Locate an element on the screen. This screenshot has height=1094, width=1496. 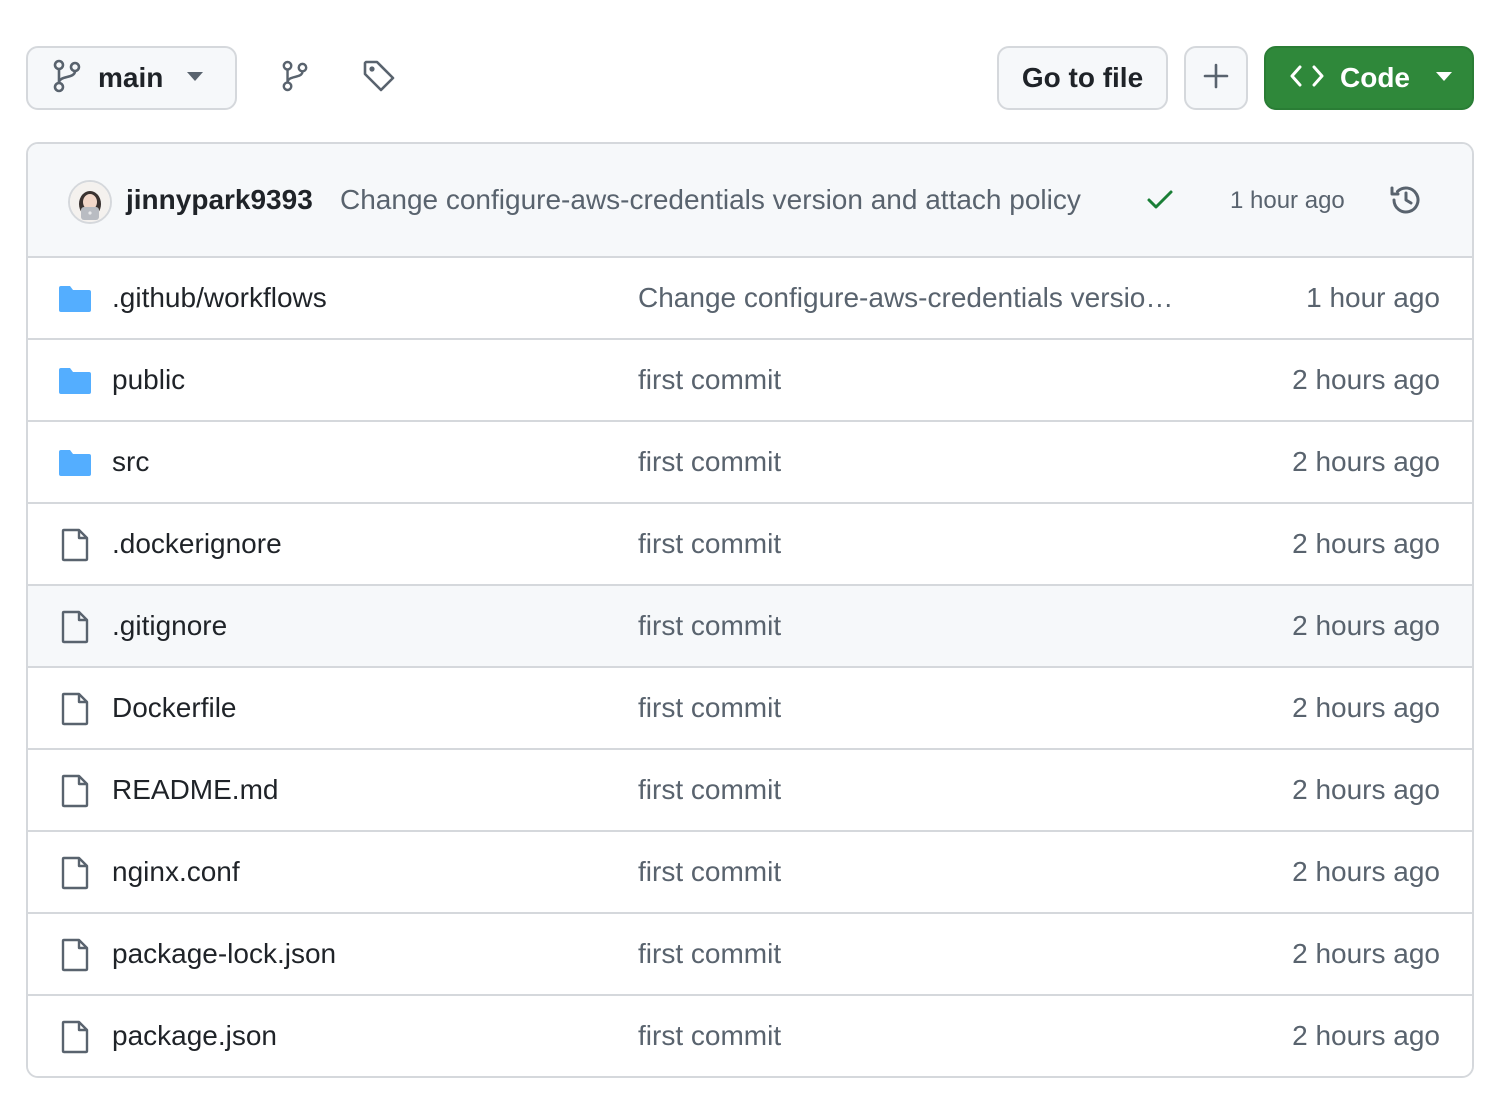
plus-icon is located at coordinates (1216, 78).